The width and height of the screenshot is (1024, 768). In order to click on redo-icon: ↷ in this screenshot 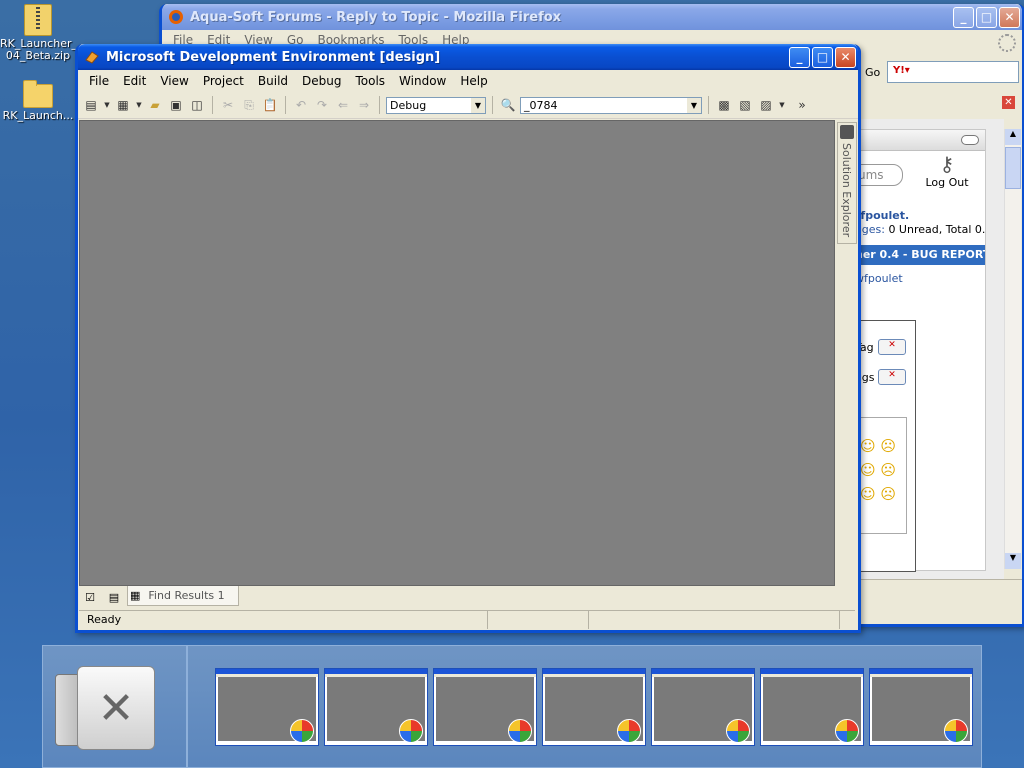, I will do `click(322, 105)`.